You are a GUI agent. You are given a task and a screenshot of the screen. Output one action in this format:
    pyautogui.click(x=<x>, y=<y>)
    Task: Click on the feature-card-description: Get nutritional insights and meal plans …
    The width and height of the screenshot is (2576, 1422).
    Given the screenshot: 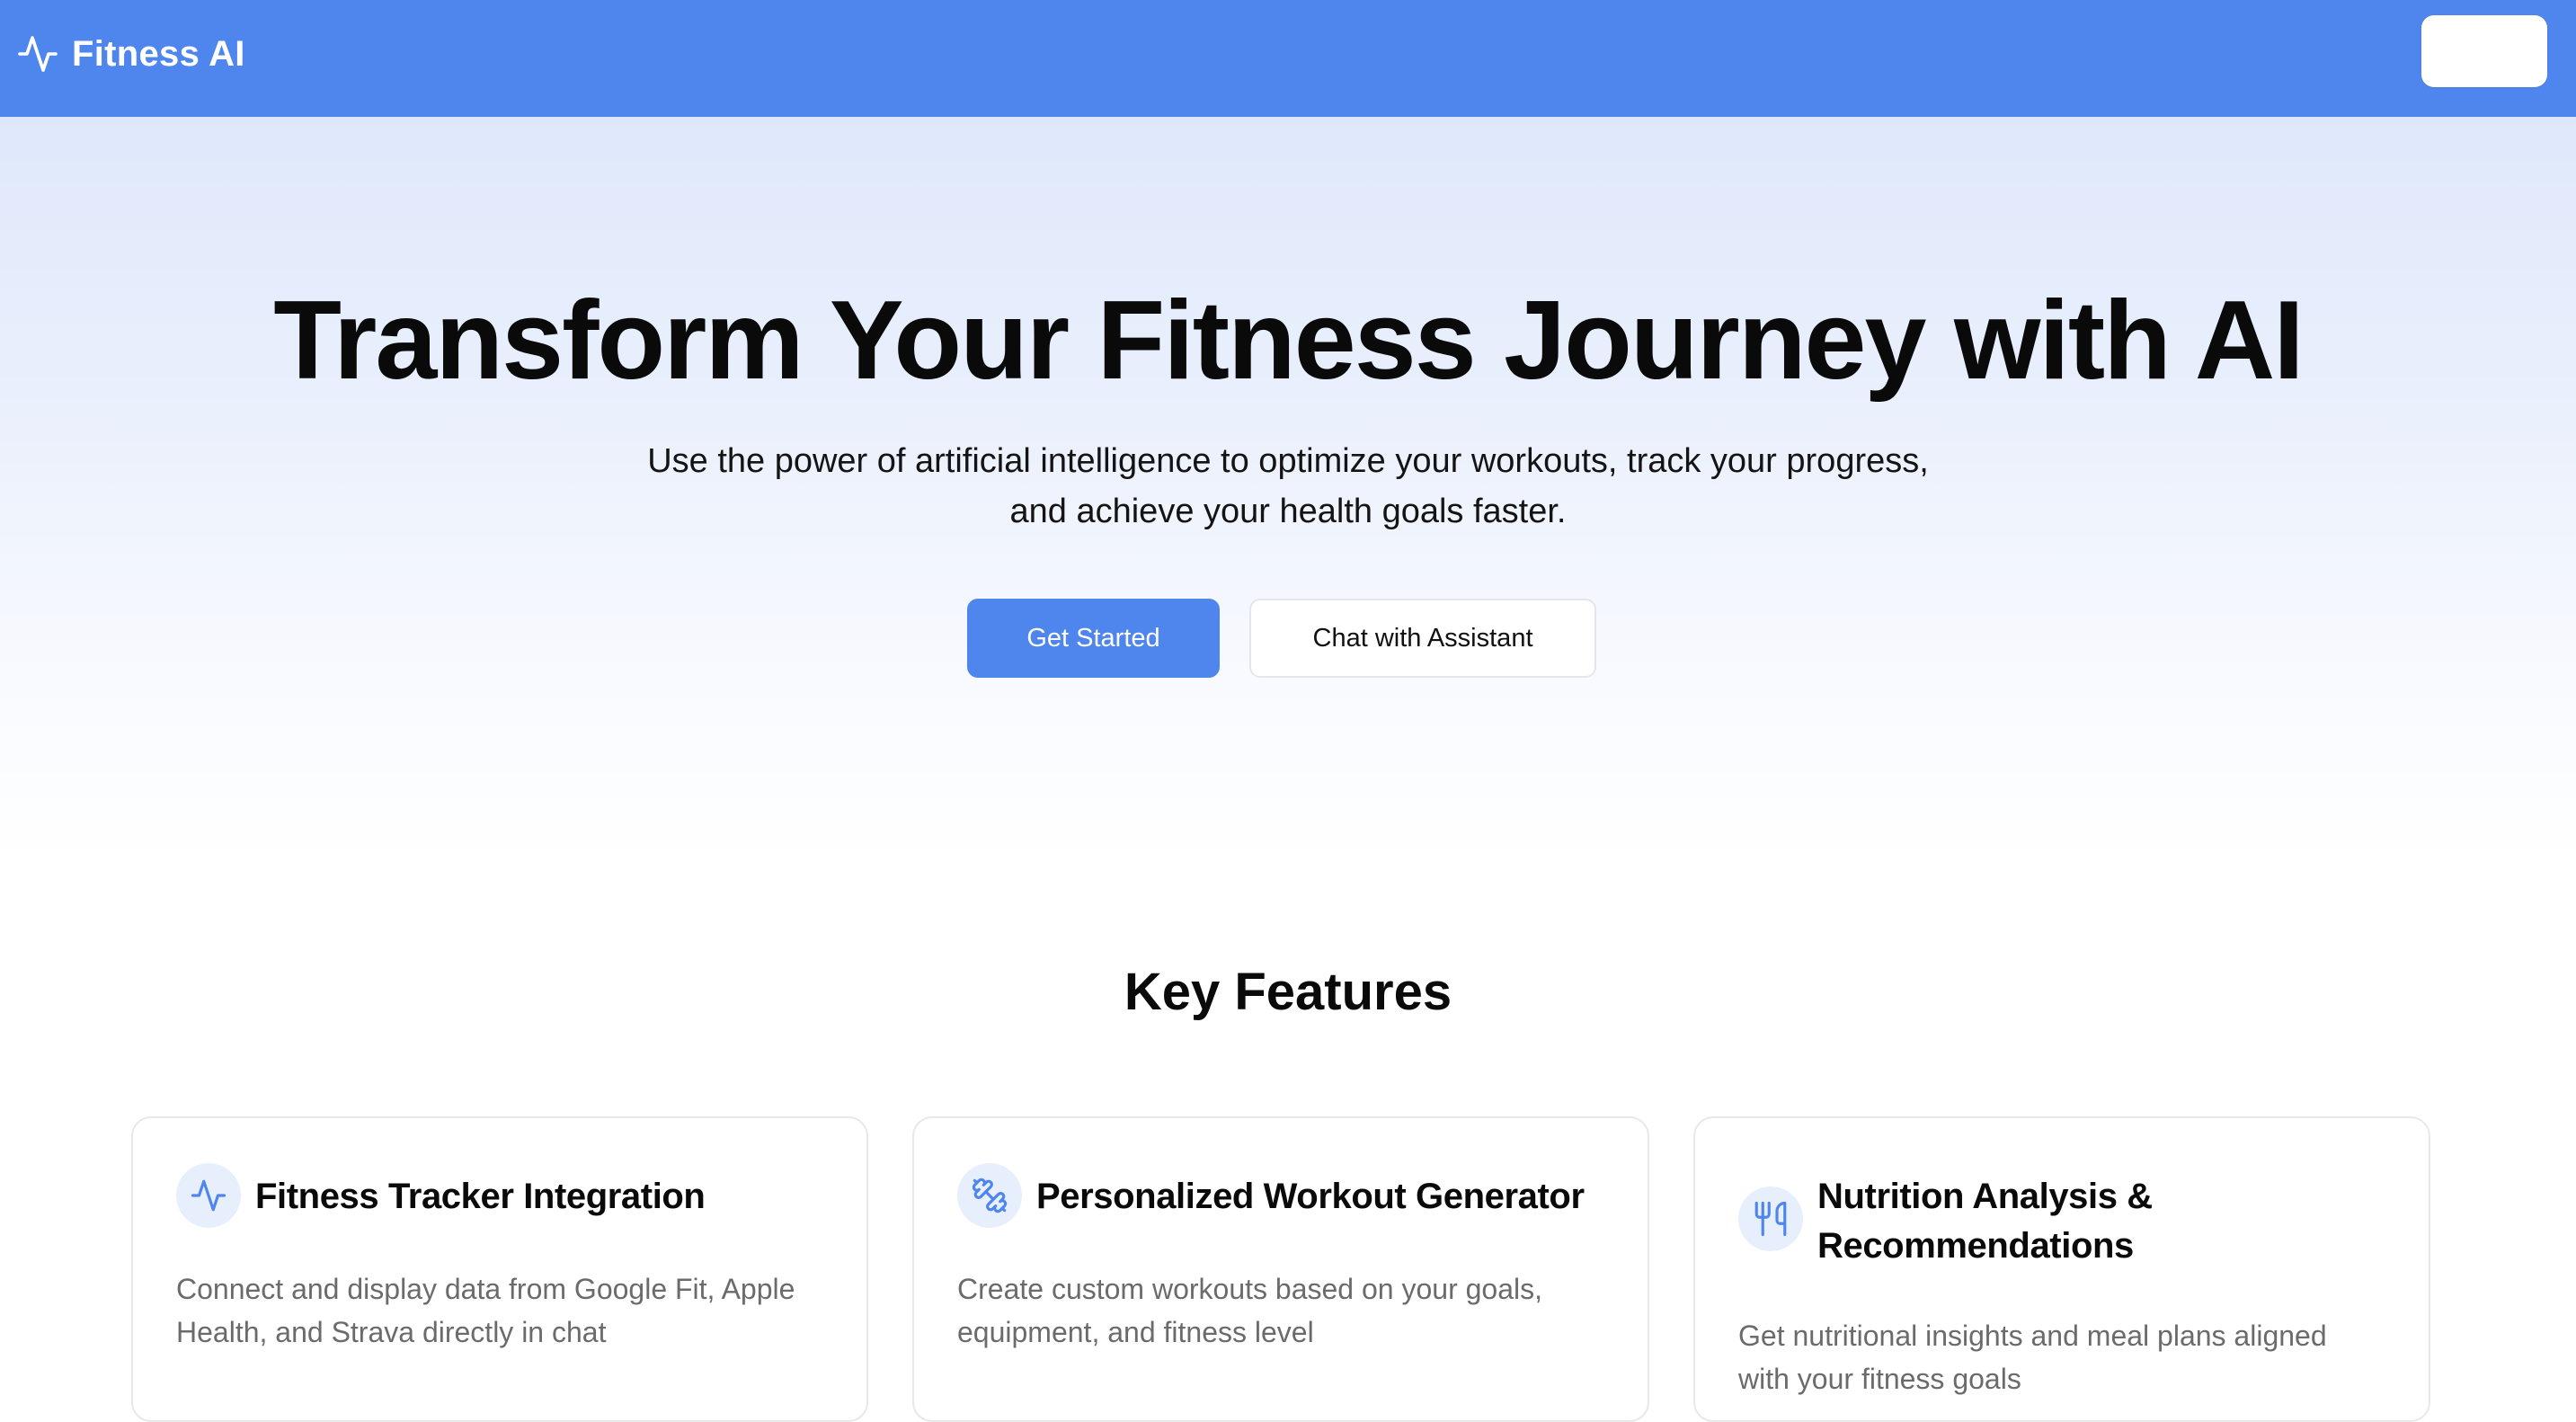 What is the action you would take?
    pyautogui.click(x=2066, y=1357)
    